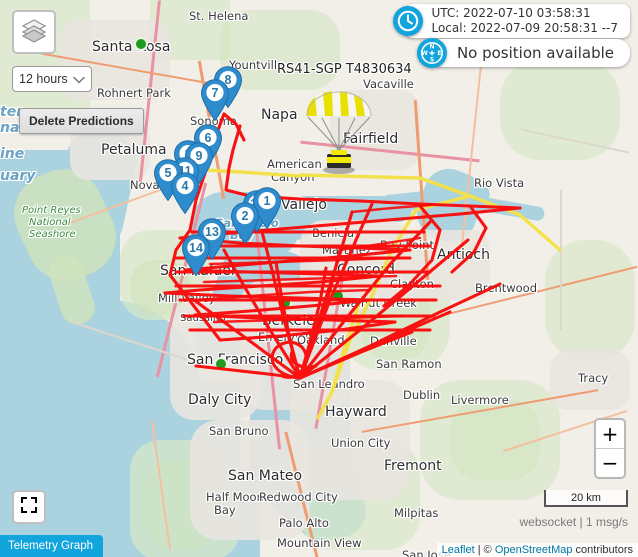 The height and width of the screenshot is (557, 638). What do you see at coordinates (12, 154) in the screenshot?
I see `map-label: ine` at bounding box center [12, 154].